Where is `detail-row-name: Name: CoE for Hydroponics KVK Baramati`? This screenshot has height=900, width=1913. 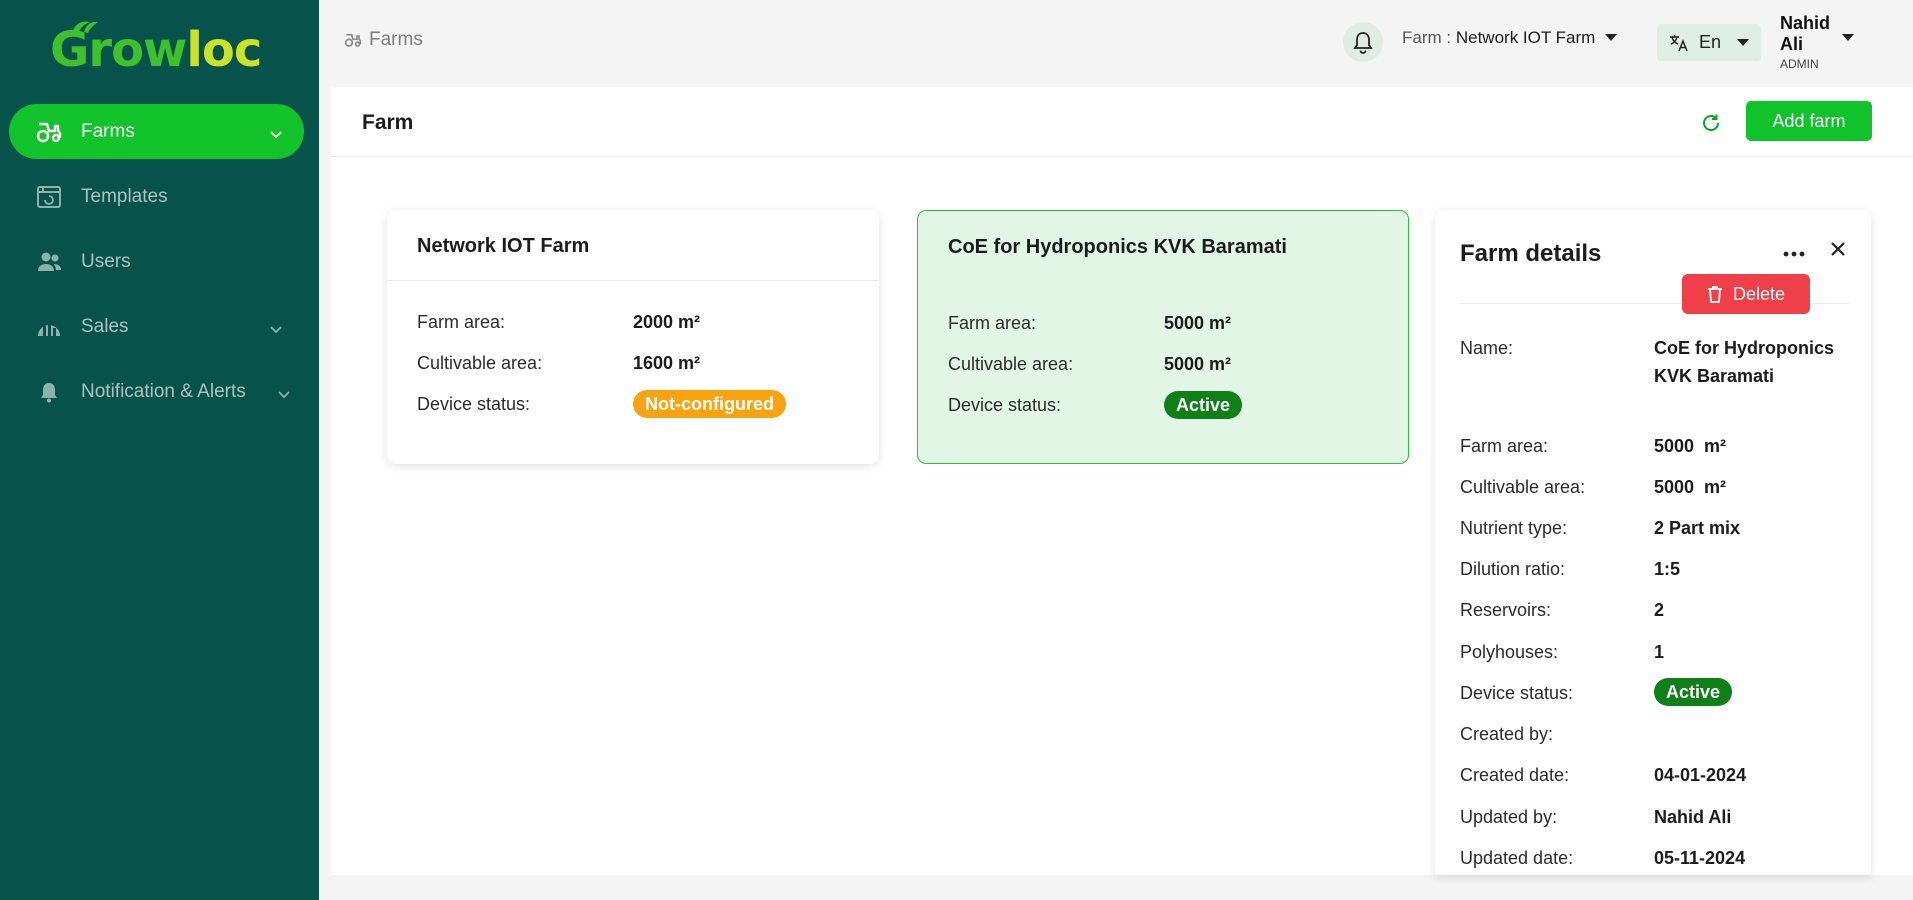 detail-row-name: Name: CoE for Hydroponics KVK Baramati is located at coordinates (1655, 360).